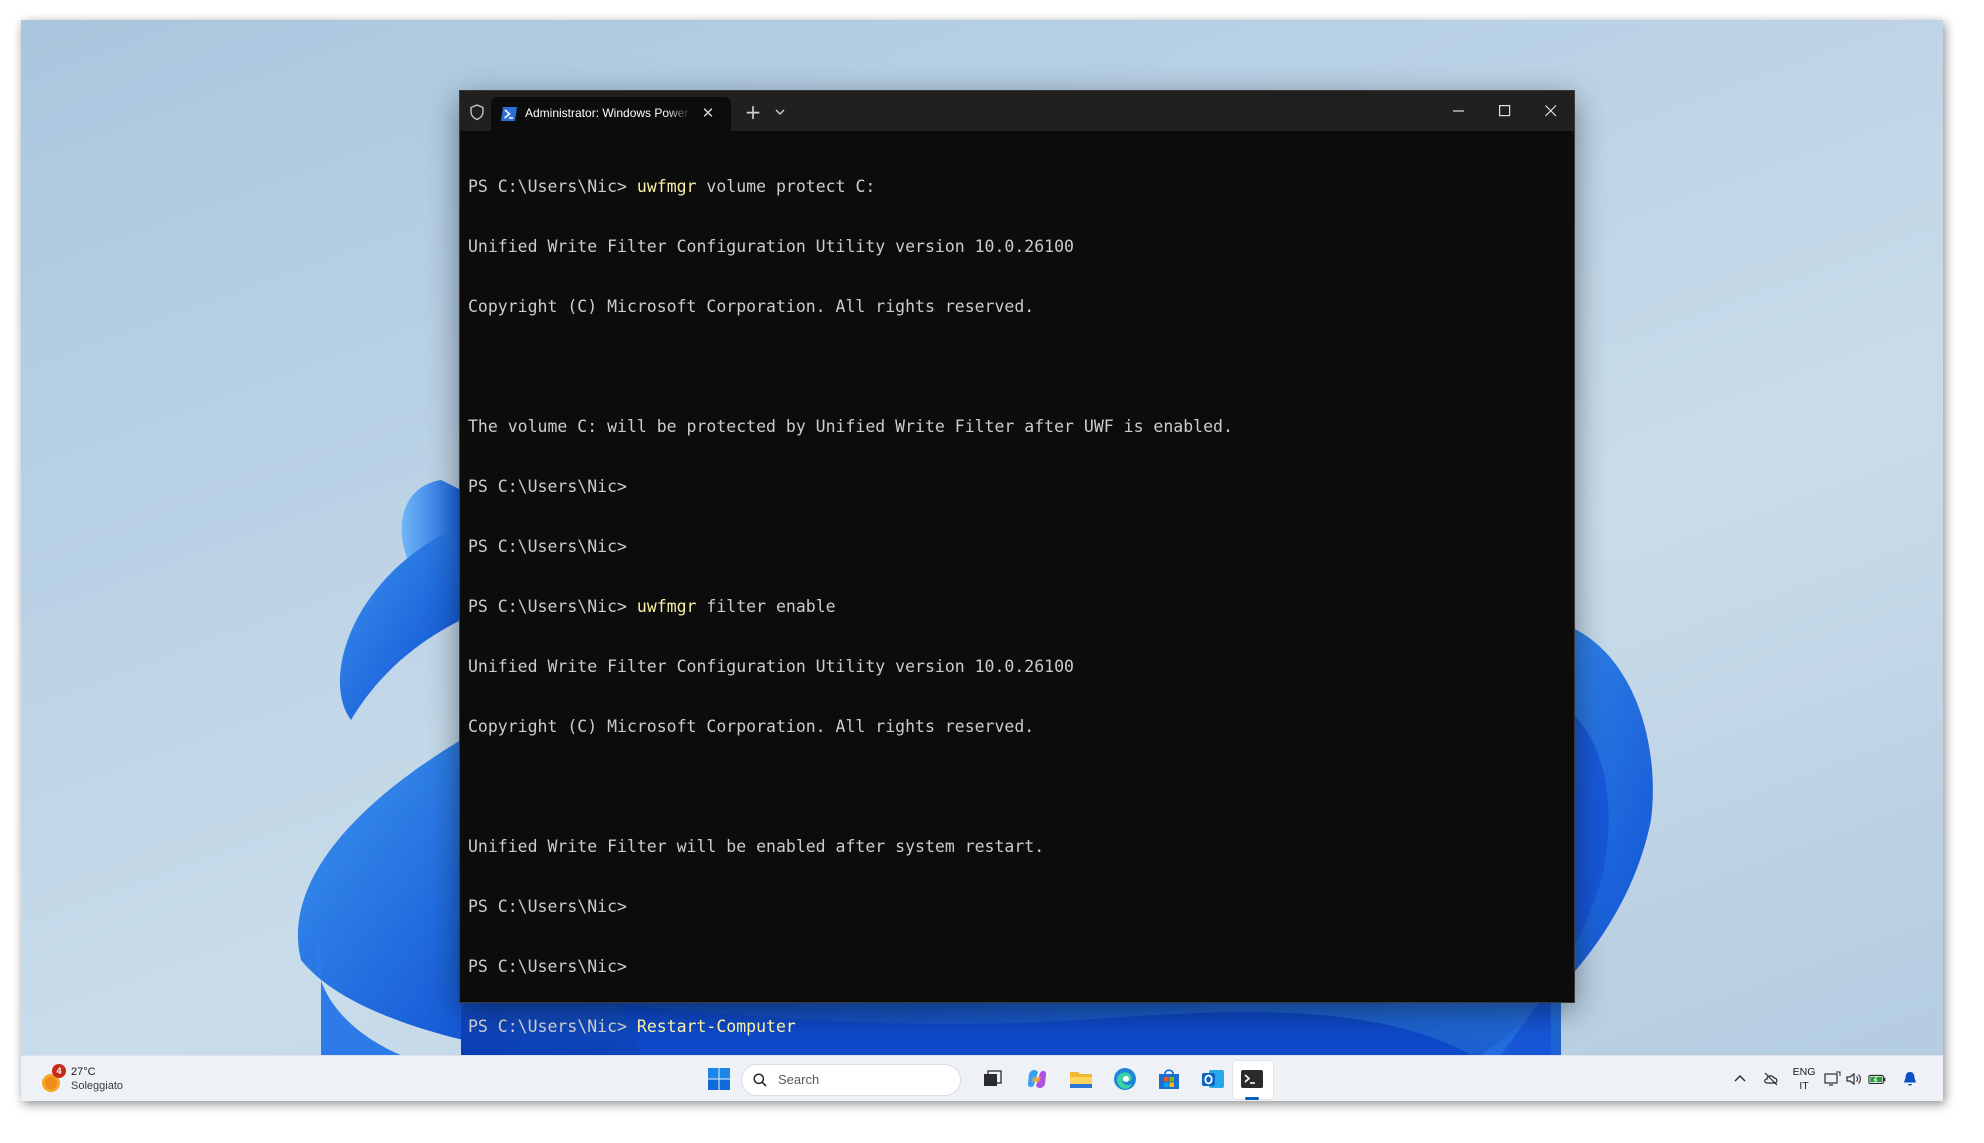  What do you see at coordinates (851, 1080) in the screenshot?
I see `search-input: Search` at bounding box center [851, 1080].